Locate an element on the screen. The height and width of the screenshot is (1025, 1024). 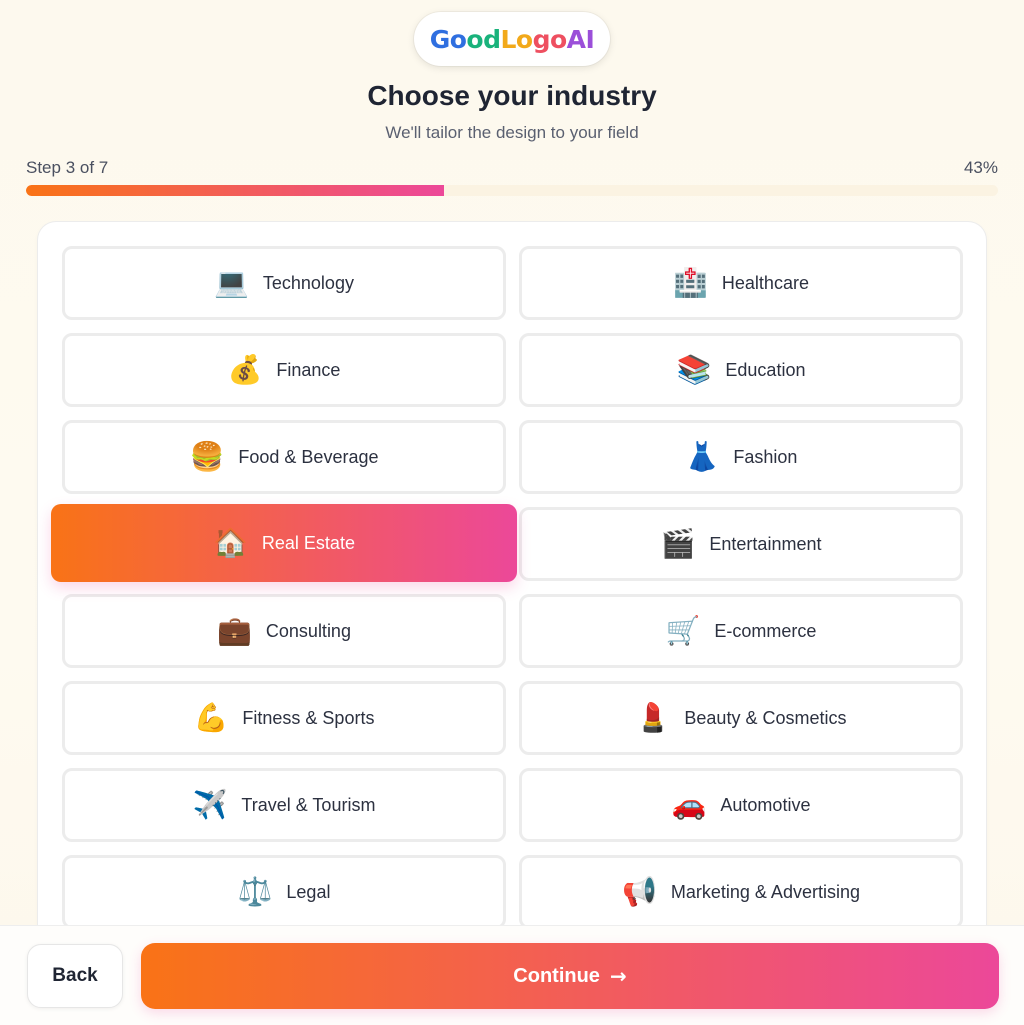
beauty-and-cosmetics-icon: 💄 is located at coordinates (653, 717).